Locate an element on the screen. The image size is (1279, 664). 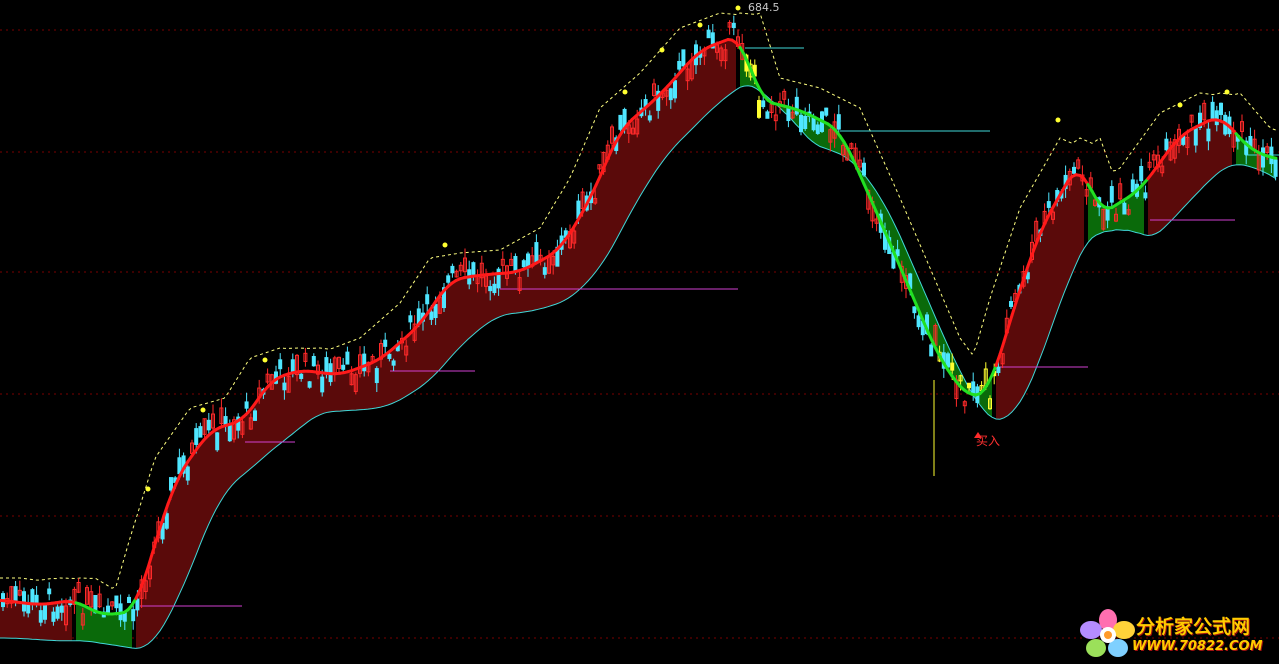
trend-segment is located at coordinates (1274, 157).